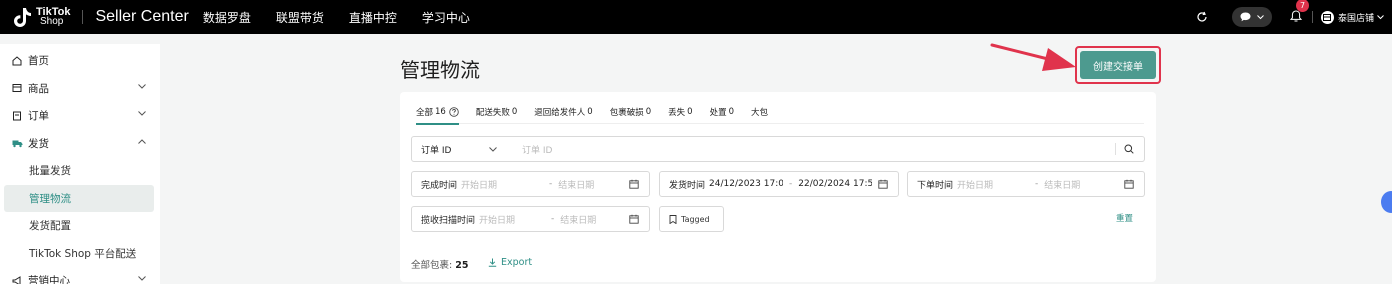 The image size is (1392, 284). I want to click on shop-selector: 泰国店铺, so click(1352, 17).